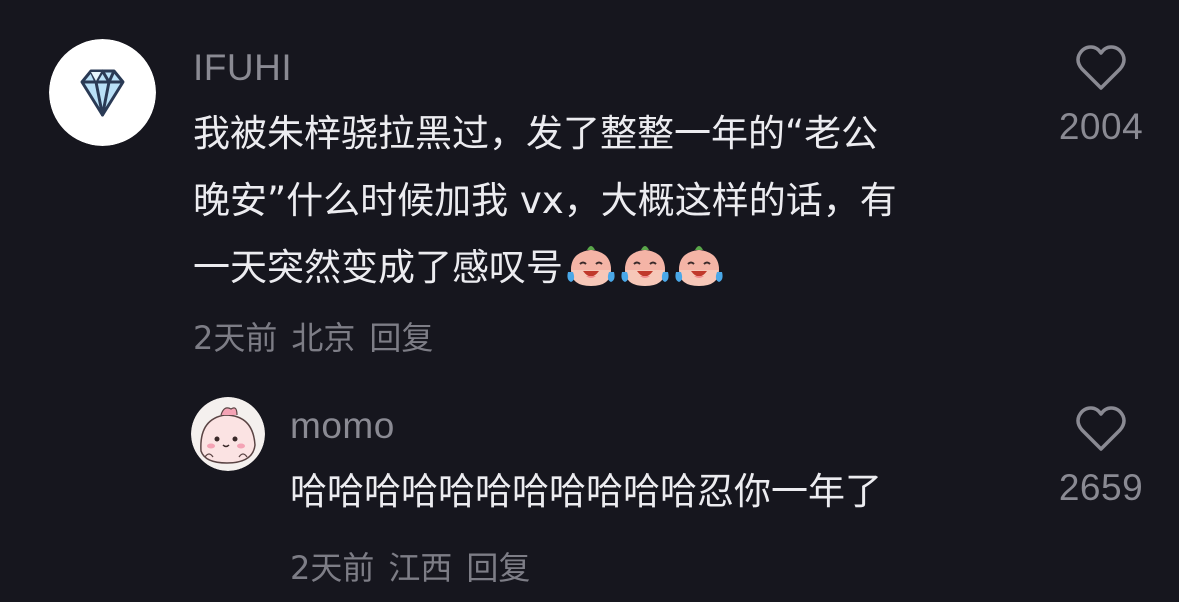 Image resolution: width=1179 pixels, height=602 pixels. I want to click on like-button: 2659, so click(1101, 457).